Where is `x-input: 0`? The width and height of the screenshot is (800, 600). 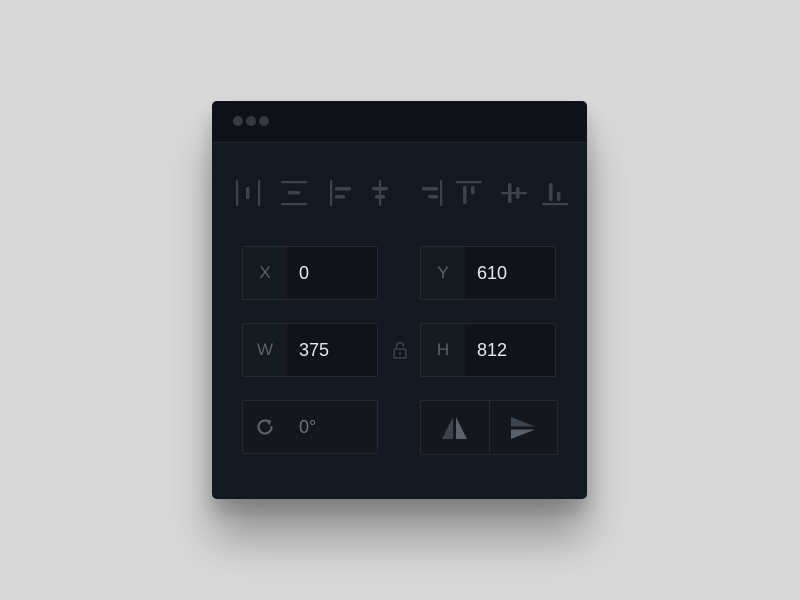
x-input: 0 is located at coordinates (332, 273).